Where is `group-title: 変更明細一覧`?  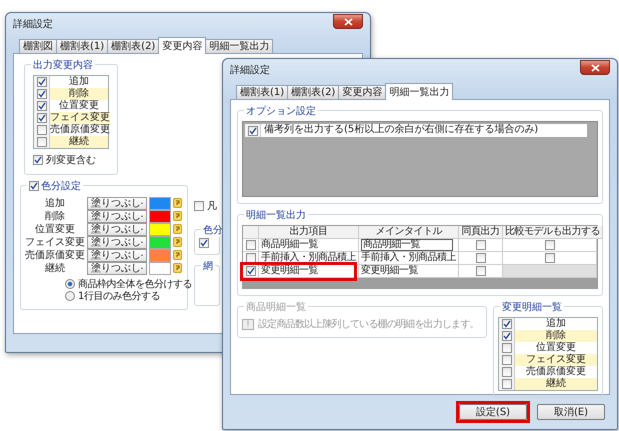
group-title: 変更明細一覧 is located at coordinates (532, 307).